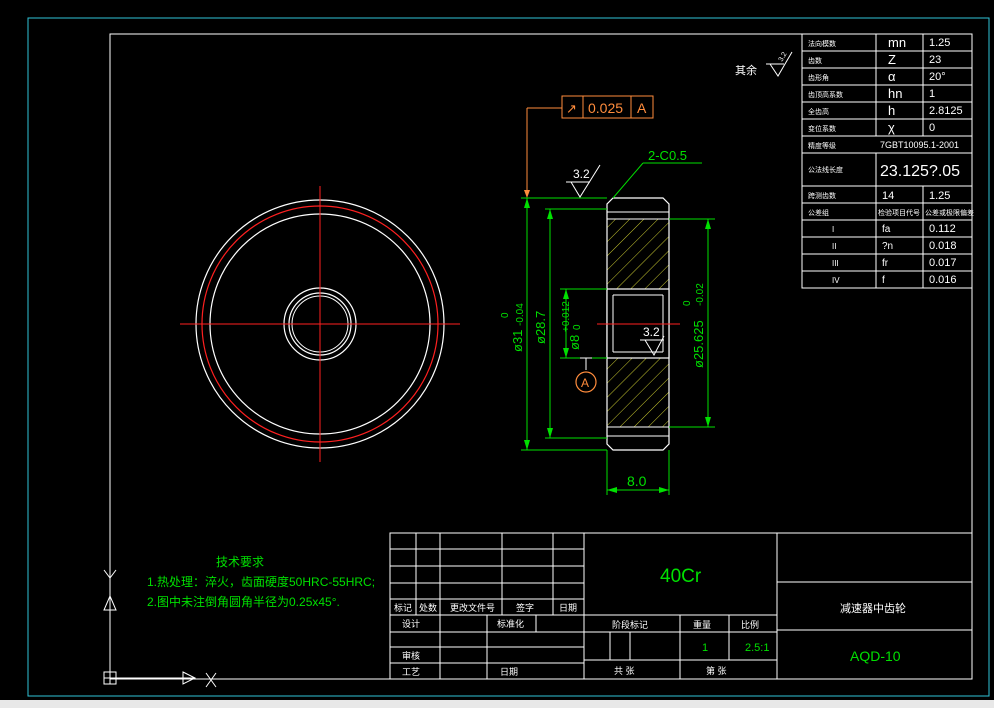 This screenshot has width=994, height=708. I want to click on tb-change-doc-label: 更改文件号, so click(472, 607).